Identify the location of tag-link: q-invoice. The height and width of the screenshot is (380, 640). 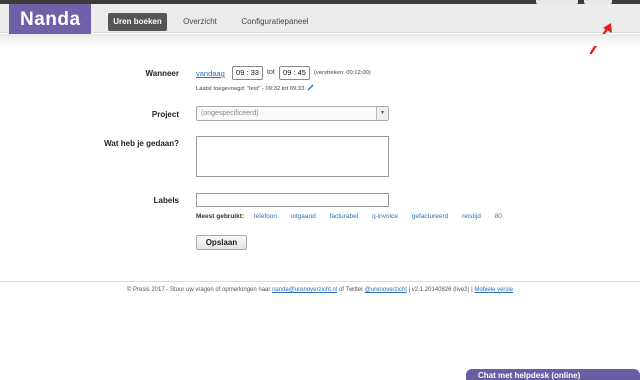
(385, 216).